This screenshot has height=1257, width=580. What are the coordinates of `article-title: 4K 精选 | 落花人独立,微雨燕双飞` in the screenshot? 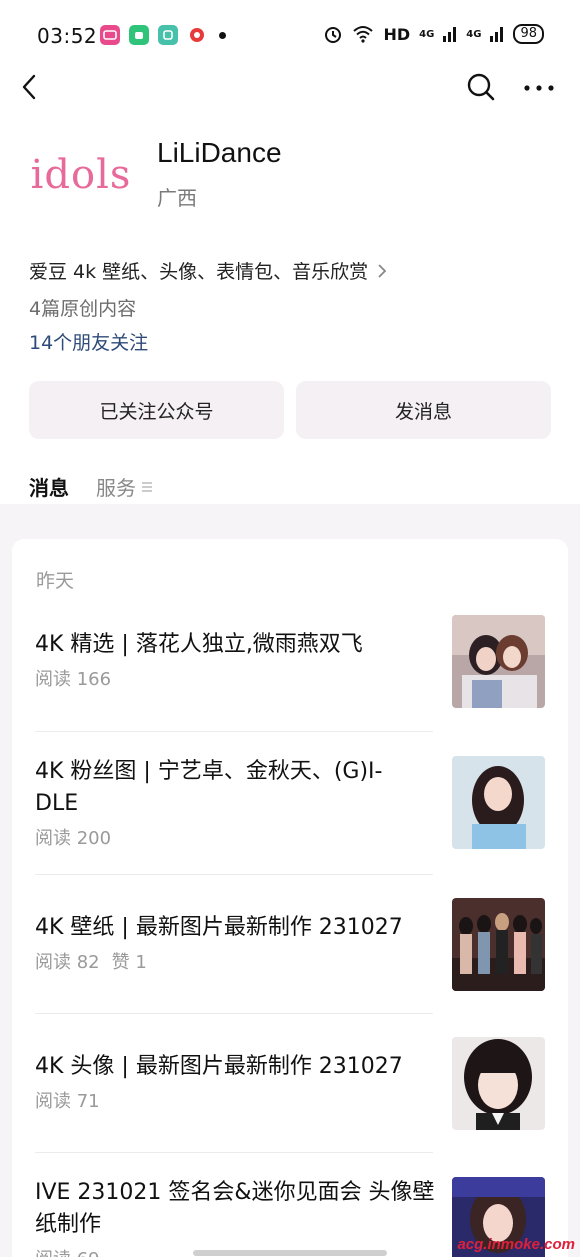 It's located at (199, 644).